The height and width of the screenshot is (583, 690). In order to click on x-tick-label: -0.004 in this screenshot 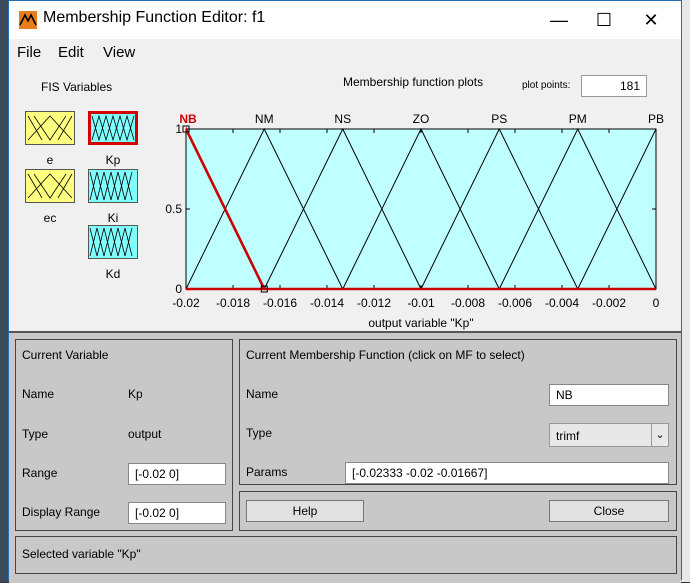, I will do `click(562, 303)`.